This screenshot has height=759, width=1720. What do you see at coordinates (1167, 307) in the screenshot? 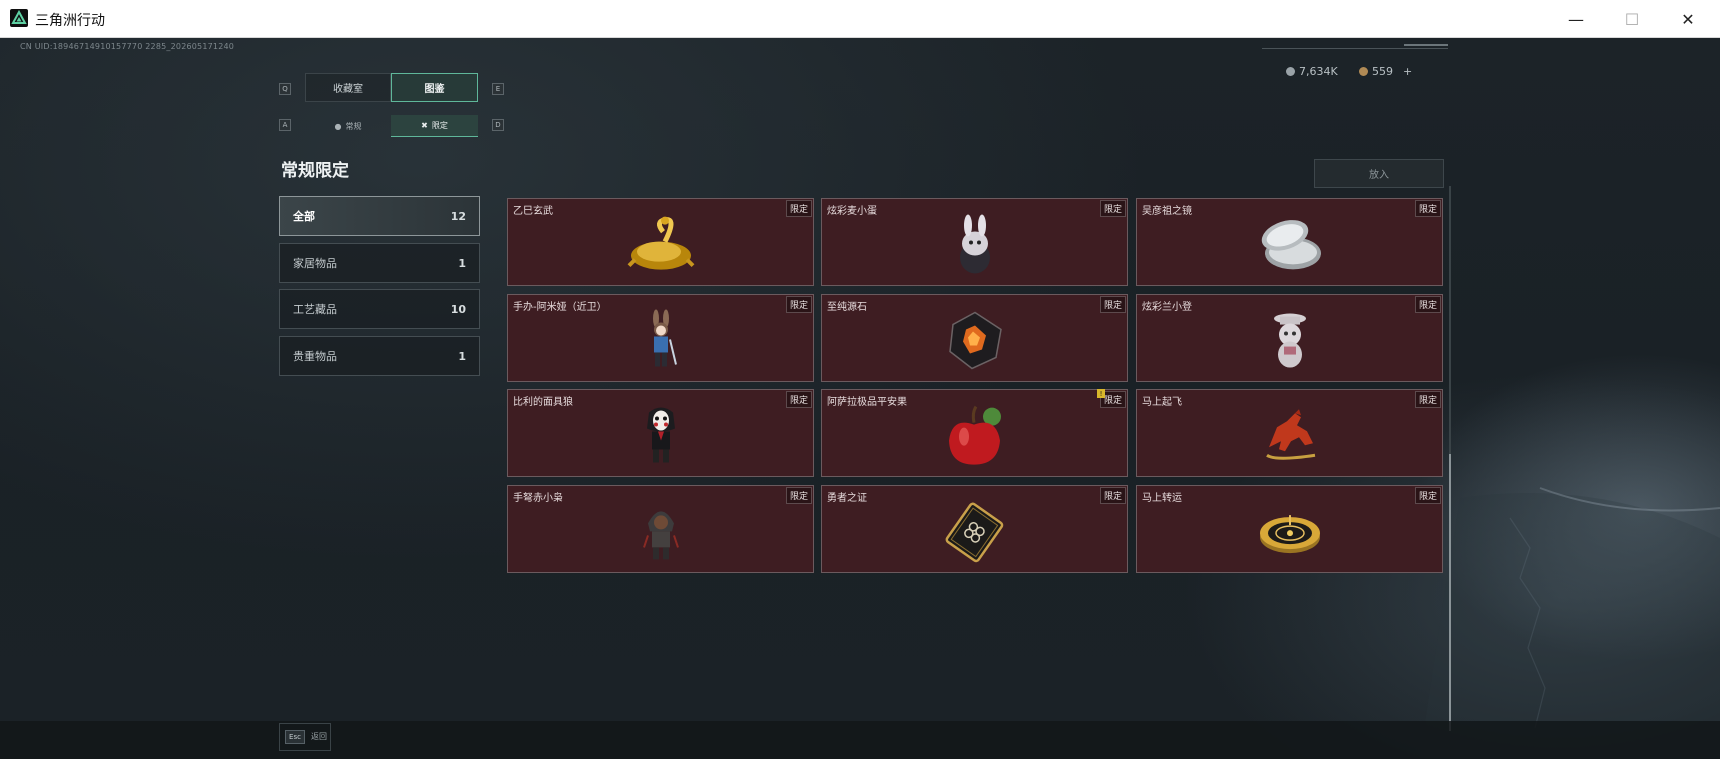
I see `item-name: 炫彩兰小登` at bounding box center [1167, 307].